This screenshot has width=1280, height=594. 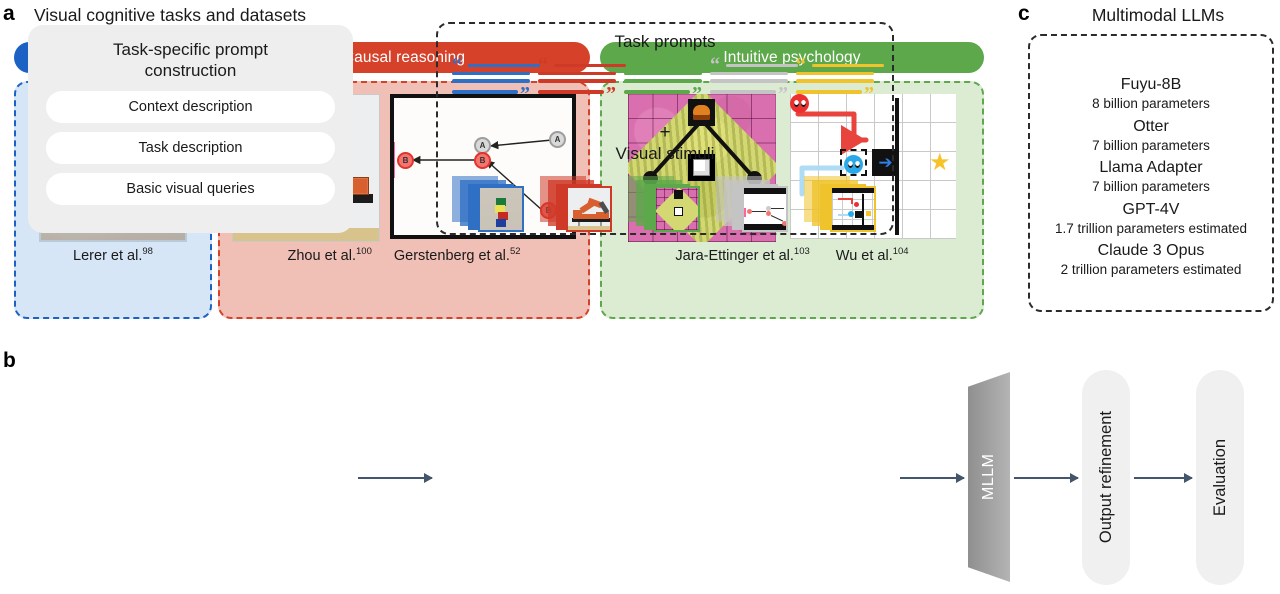 I want to click on dataset-caption-jara-ettinger: Jara-Ettinger et al.103, so click(x=742, y=255).